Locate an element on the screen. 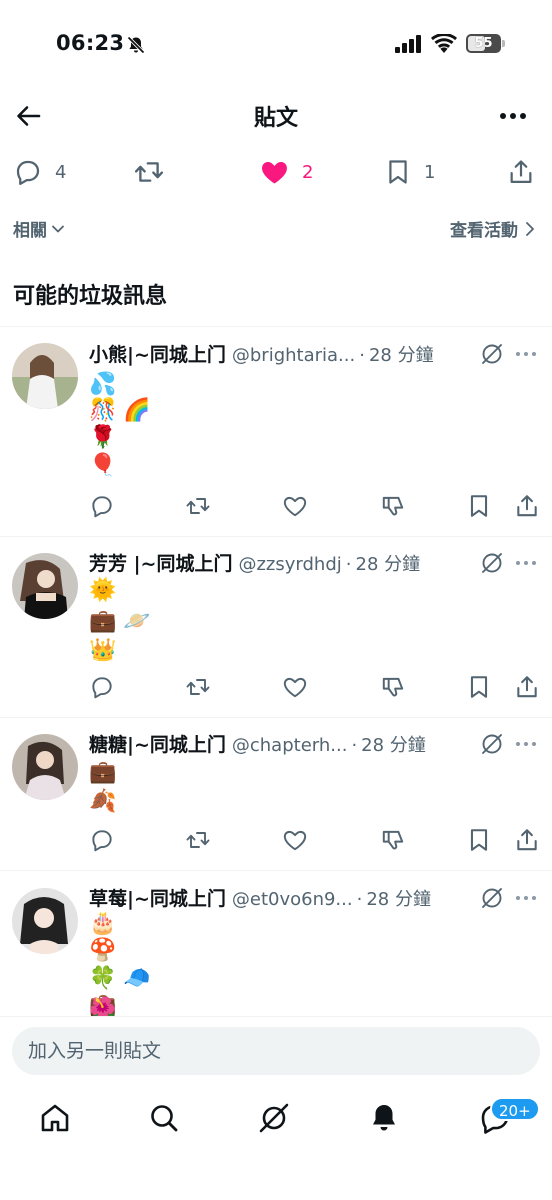  post-header: 糖糖|~同城上门 @chapterh... · 28 分鐘 is located at coordinates (284, 744).